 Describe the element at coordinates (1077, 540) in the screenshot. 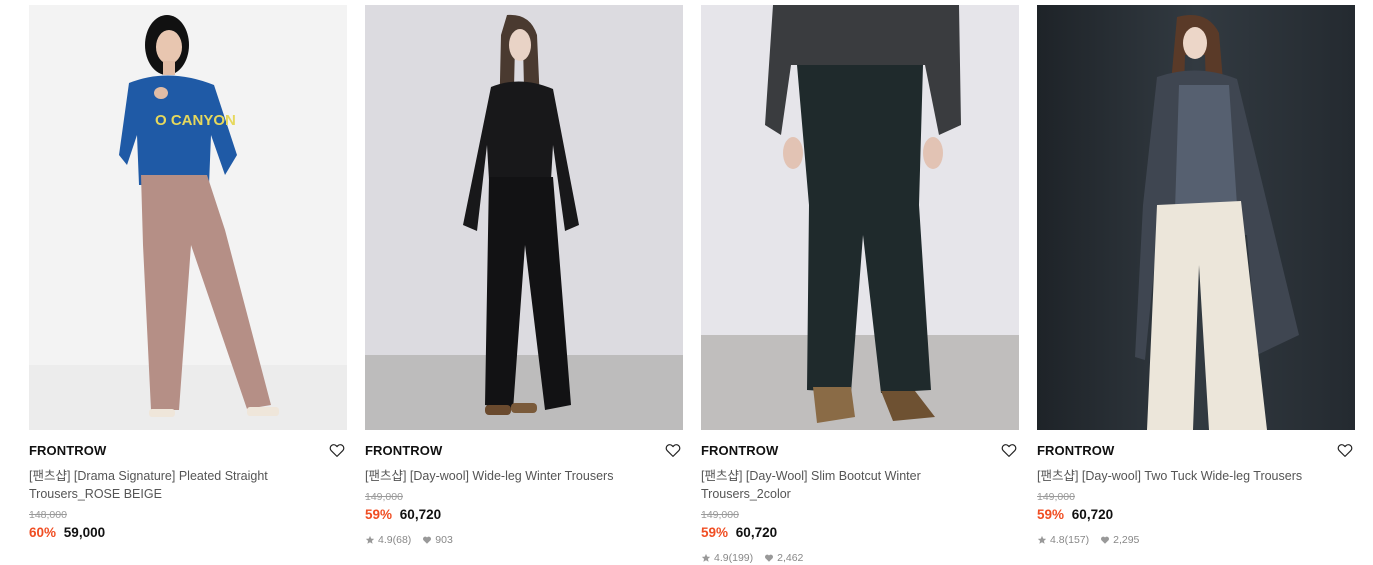

I see `review-count: (157)` at that location.